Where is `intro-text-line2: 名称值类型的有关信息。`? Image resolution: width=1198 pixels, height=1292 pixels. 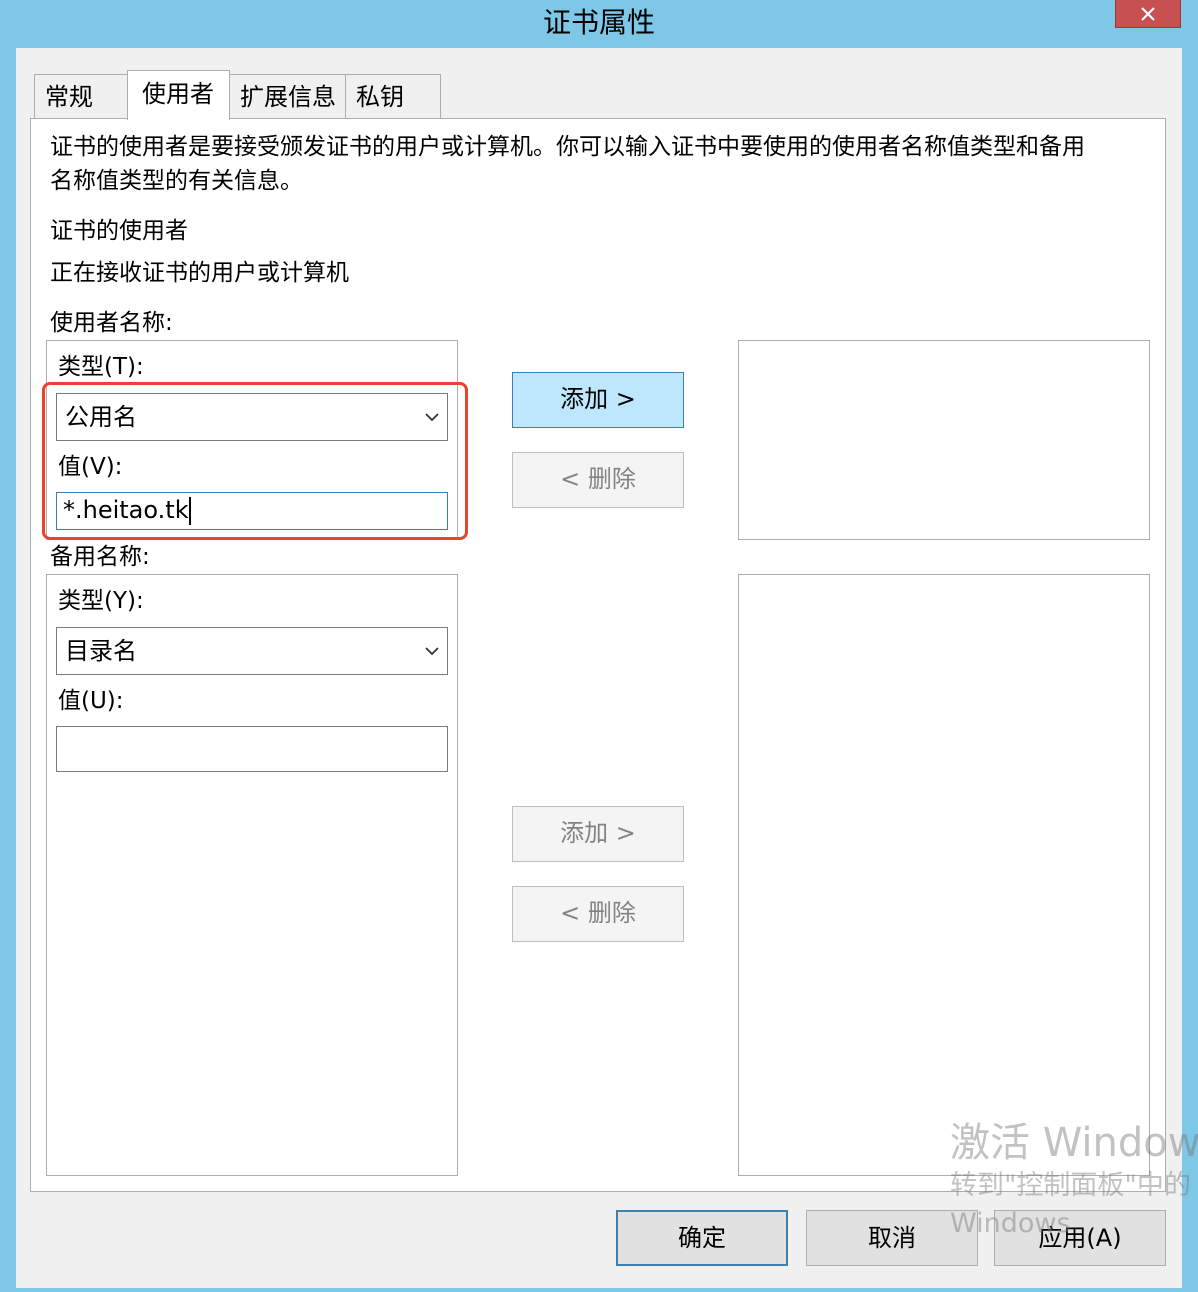
intro-text-line2: 名称值类型的有关信息。 is located at coordinates (176, 181).